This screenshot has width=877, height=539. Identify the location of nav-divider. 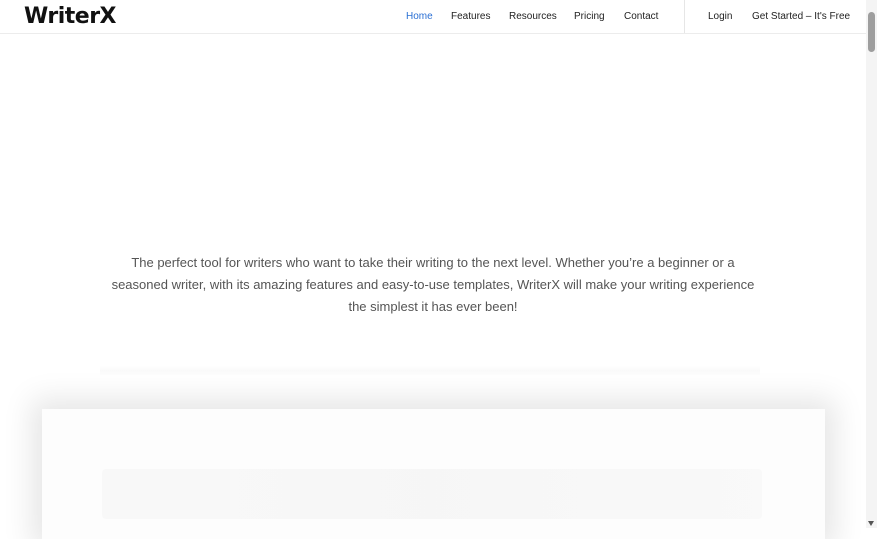
(684, 16).